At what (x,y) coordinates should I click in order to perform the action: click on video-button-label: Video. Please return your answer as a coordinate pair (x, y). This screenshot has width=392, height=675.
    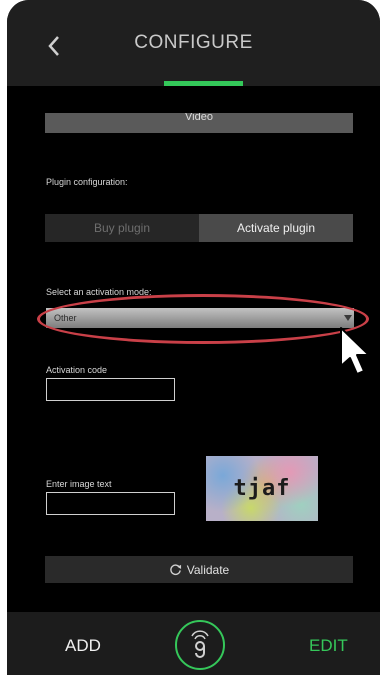
    Looking at the image, I should click on (199, 118).